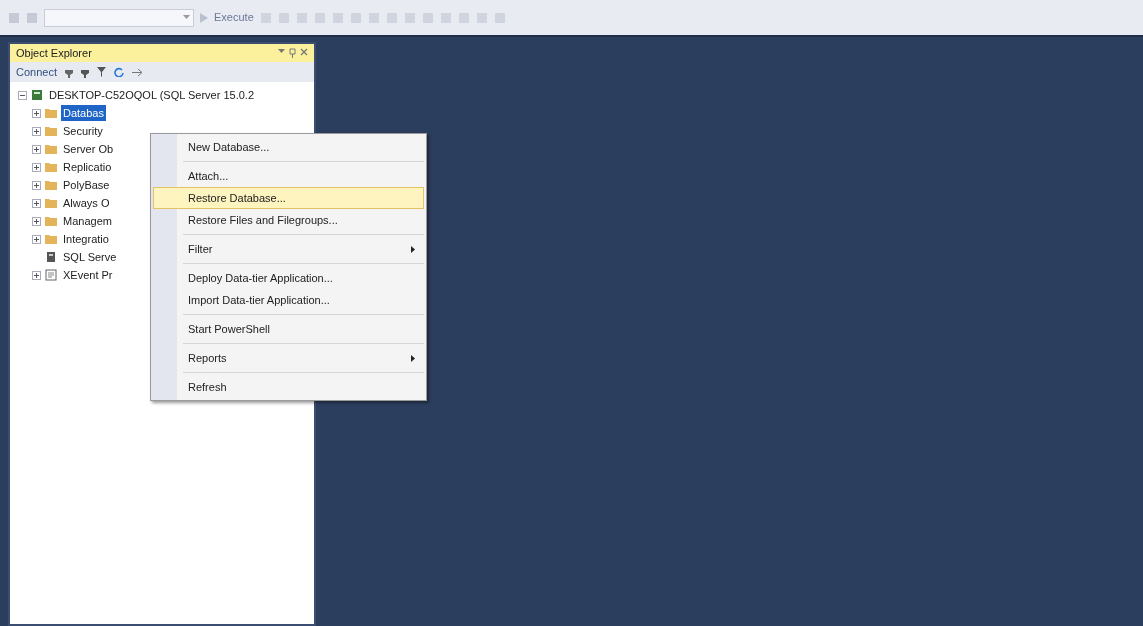 The height and width of the screenshot is (626, 1143). What do you see at coordinates (37, 95) in the screenshot?
I see `server-icon` at bounding box center [37, 95].